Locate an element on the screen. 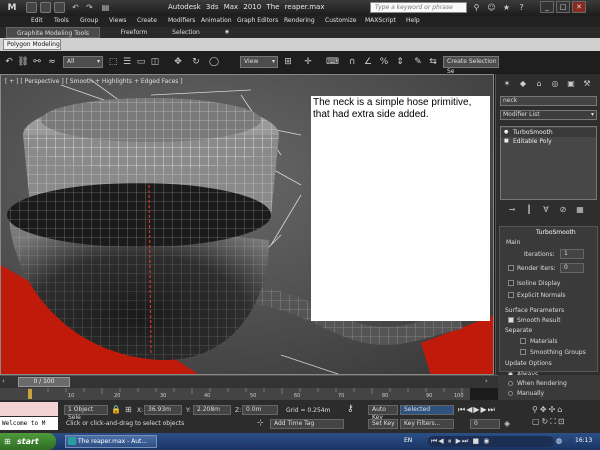 The height and width of the screenshot is (450, 600). menu-graph-editors: Graph Editors is located at coordinates (257, 20).